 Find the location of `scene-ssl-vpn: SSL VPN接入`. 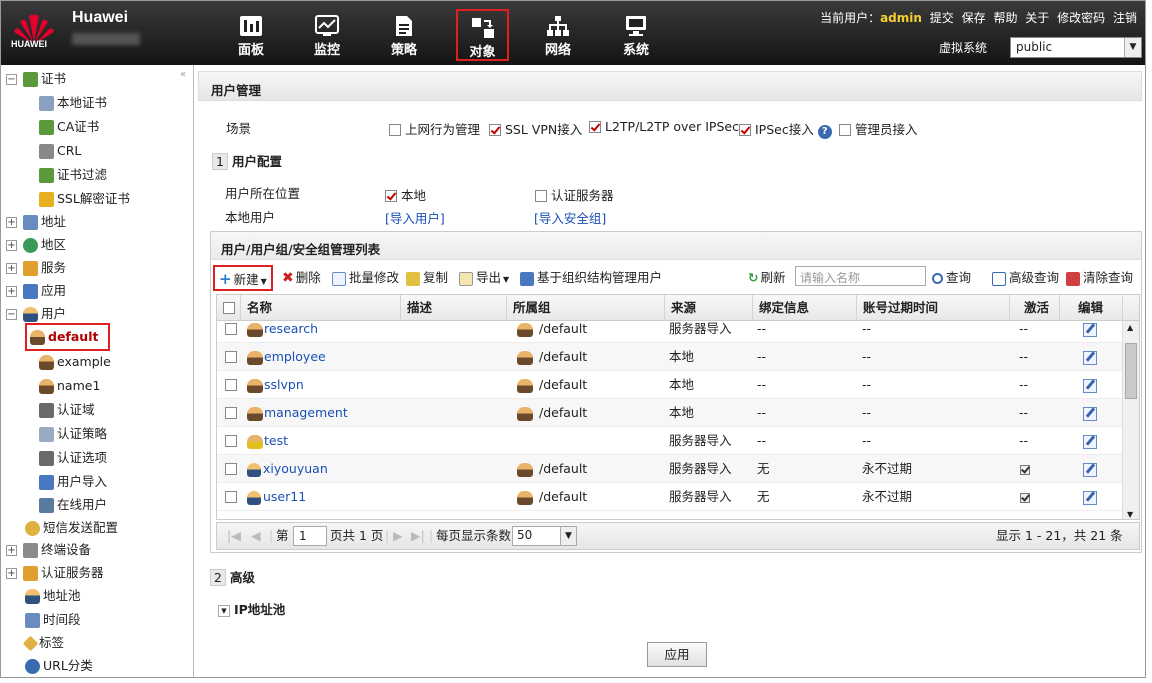

scene-ssl-vpn: SSL VPN接入 is located at coordinates (535, 128).